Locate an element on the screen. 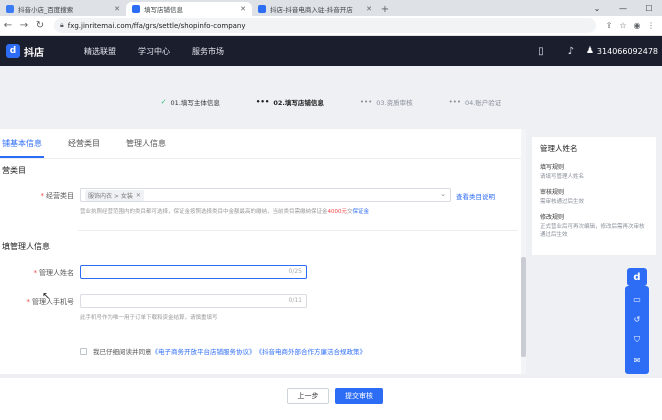 The width and height of the screenshot is (662, 420). category-select: 服饰内衣 > 女装 ✕ ⌄ is located at coordinates (265, 195).